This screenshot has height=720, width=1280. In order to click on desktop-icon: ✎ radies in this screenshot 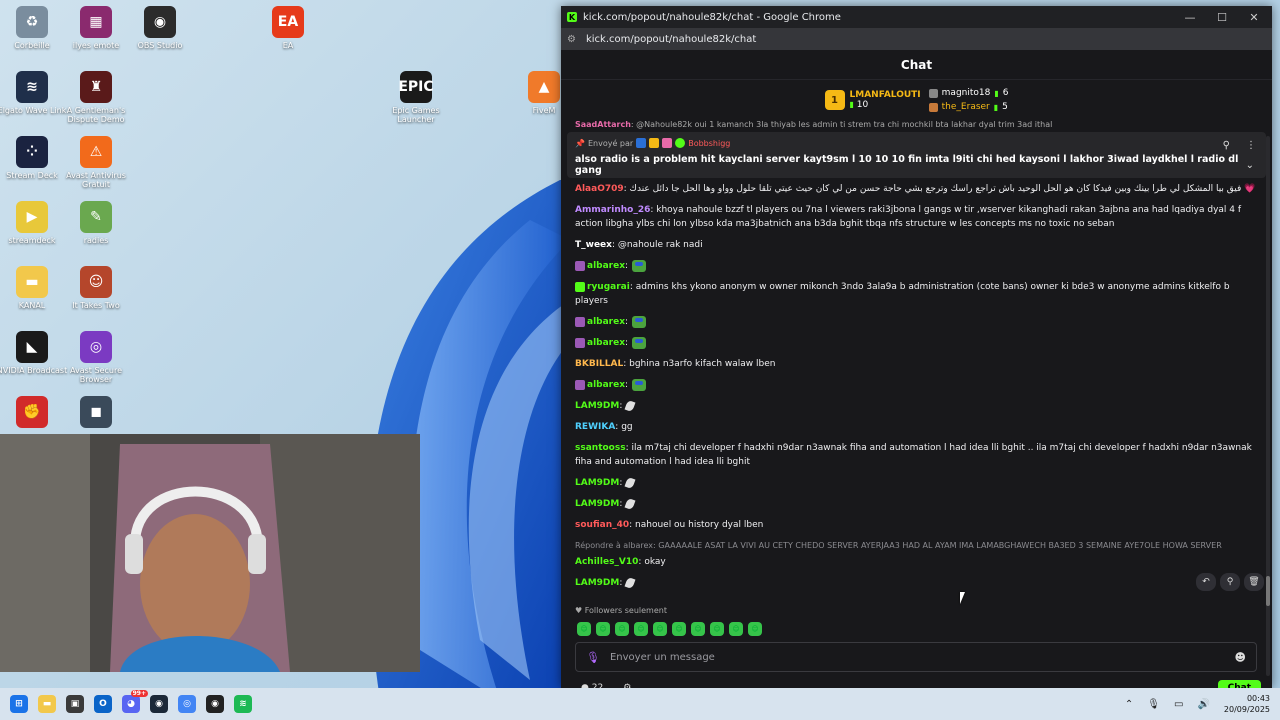, I will do `click(96, 223)`.